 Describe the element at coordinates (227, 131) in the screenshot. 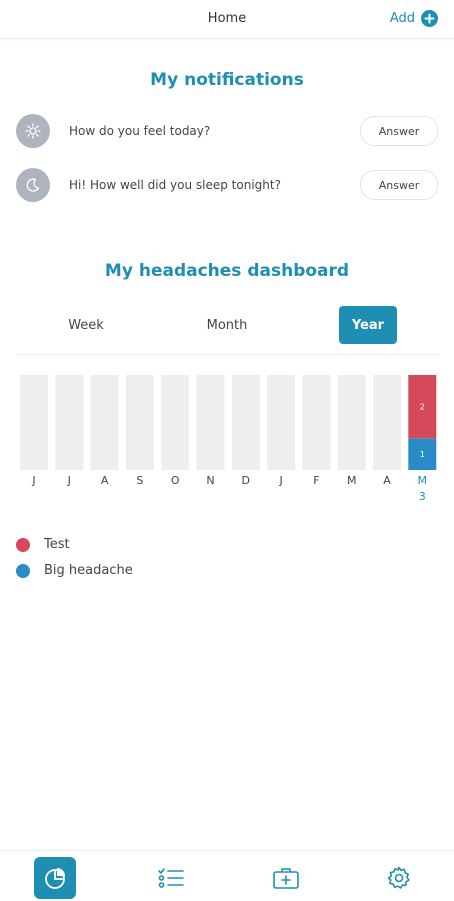

I see `notification-item: How do you feel today? Answer` at that location.